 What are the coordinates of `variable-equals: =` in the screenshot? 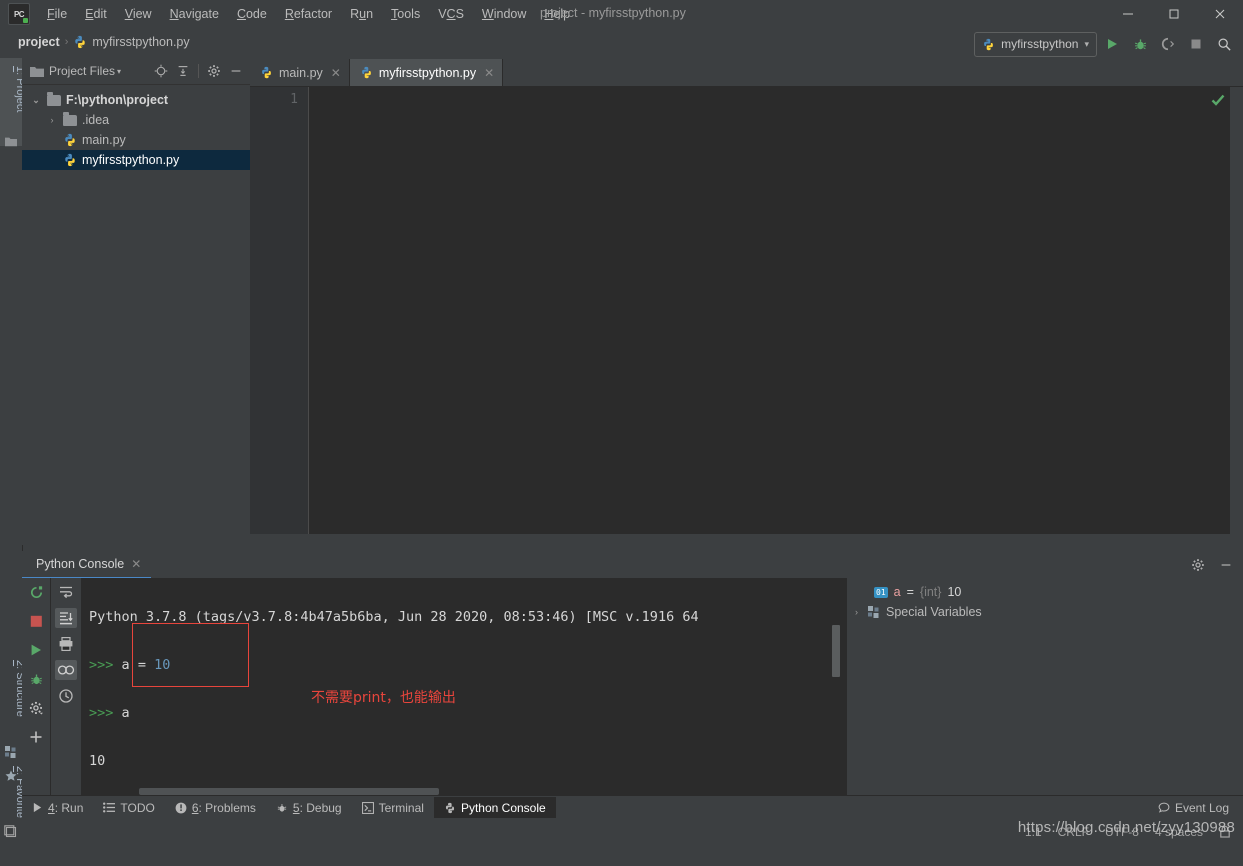 It's located at (910, 592).